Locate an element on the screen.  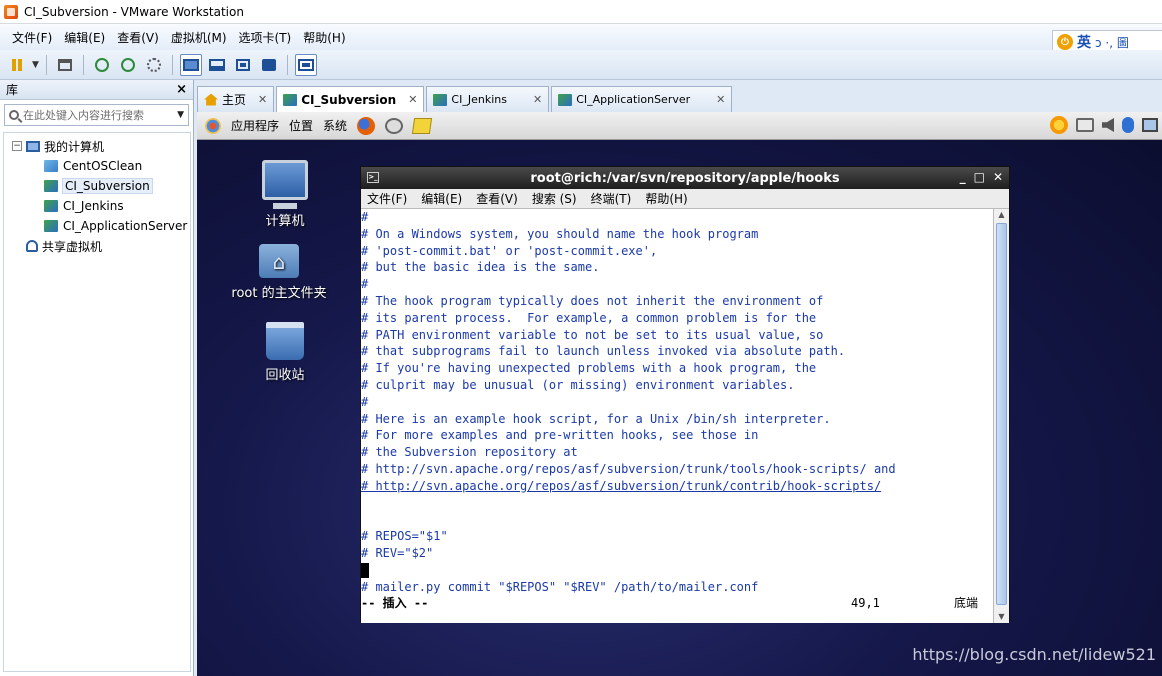
tab-ci-applicationserver: CI_ApplicationServer ✕ is located at coordinates (642, 99).